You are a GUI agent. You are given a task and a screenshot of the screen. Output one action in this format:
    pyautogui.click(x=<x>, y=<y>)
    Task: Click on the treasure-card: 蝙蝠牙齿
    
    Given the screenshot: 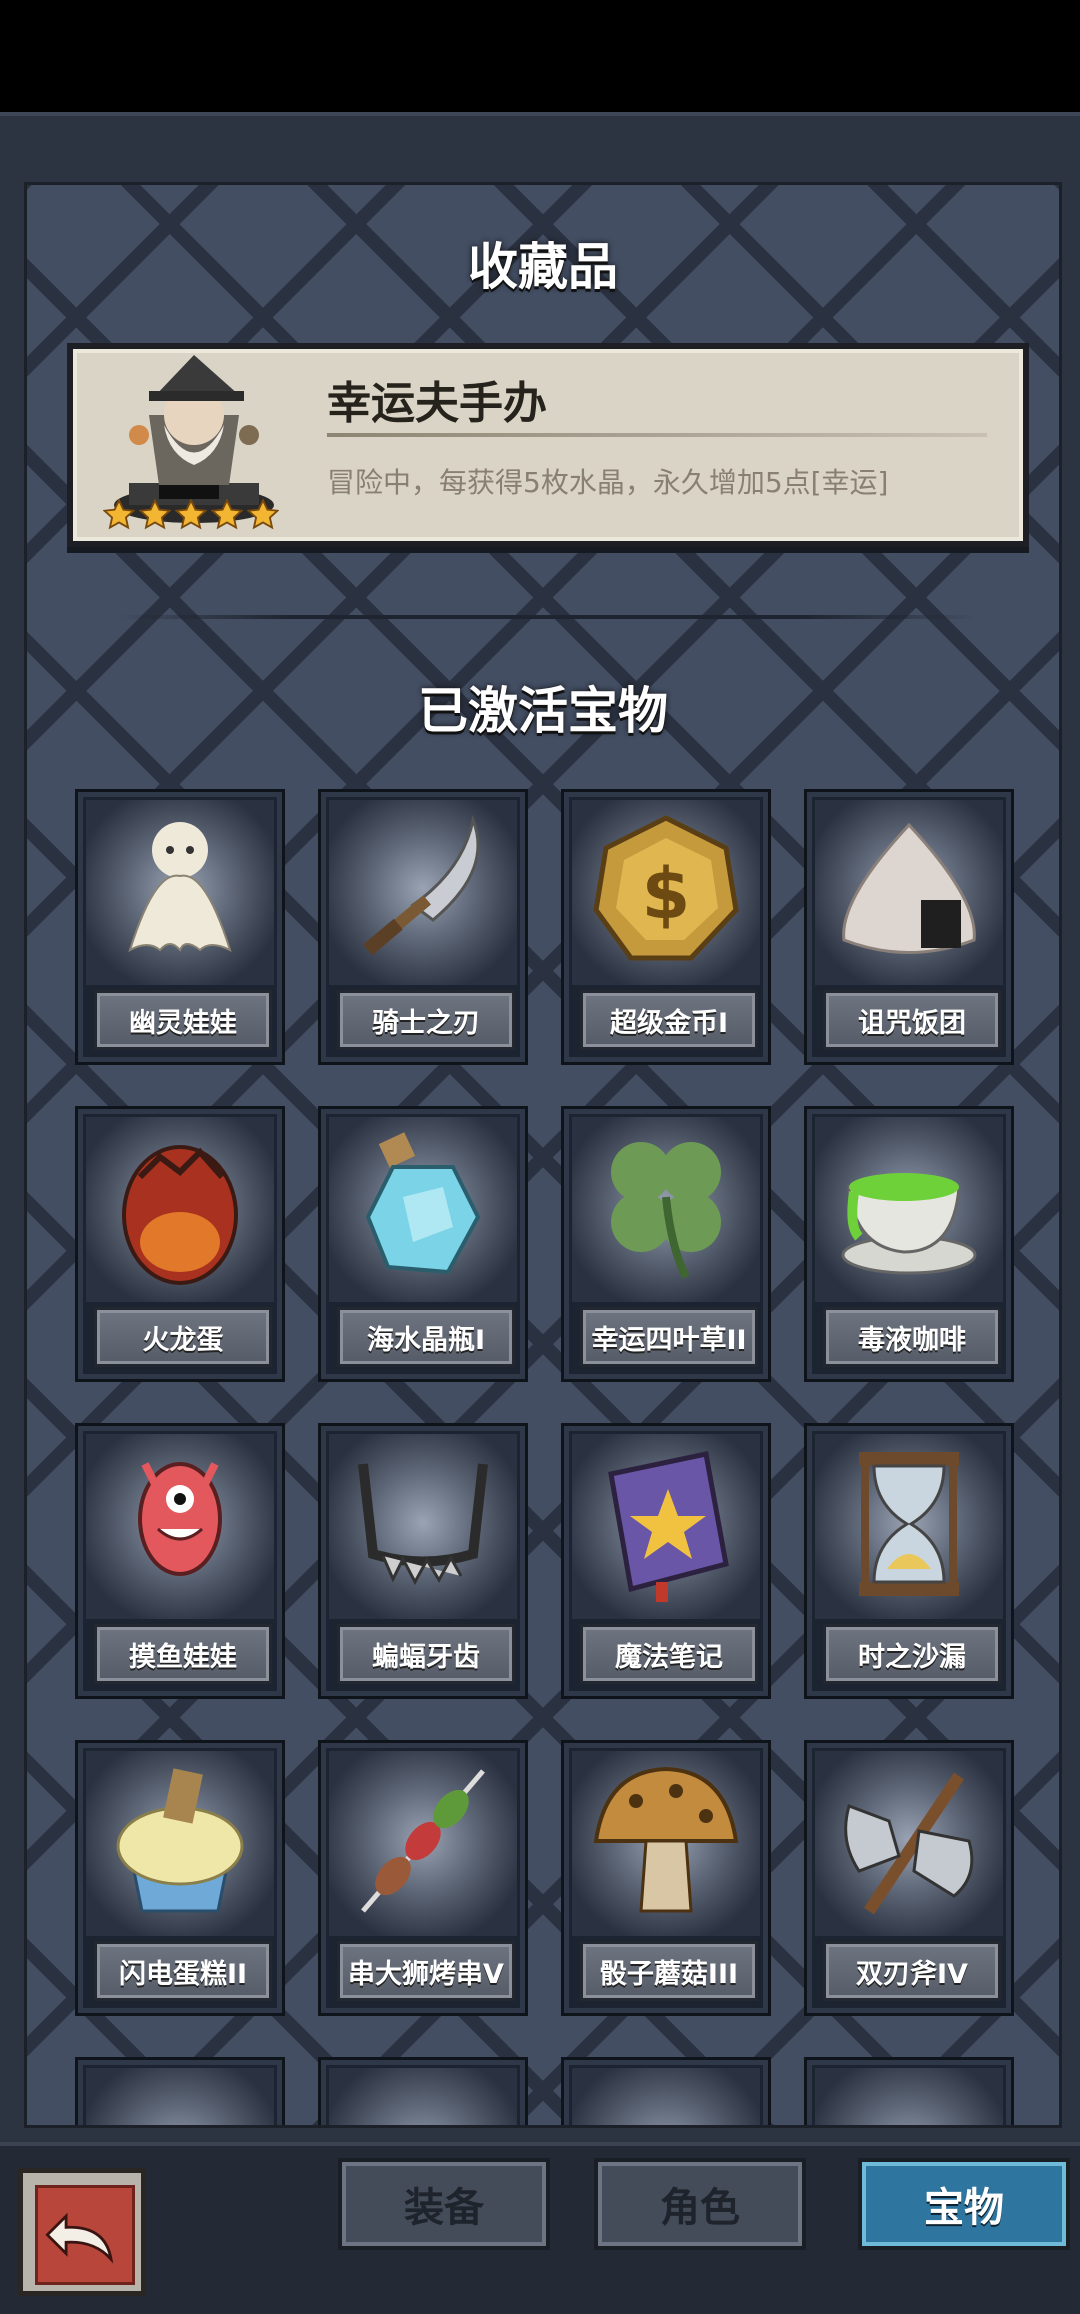 What is the action you would take?
    pyautogui.click(x=423, y=1561)
    